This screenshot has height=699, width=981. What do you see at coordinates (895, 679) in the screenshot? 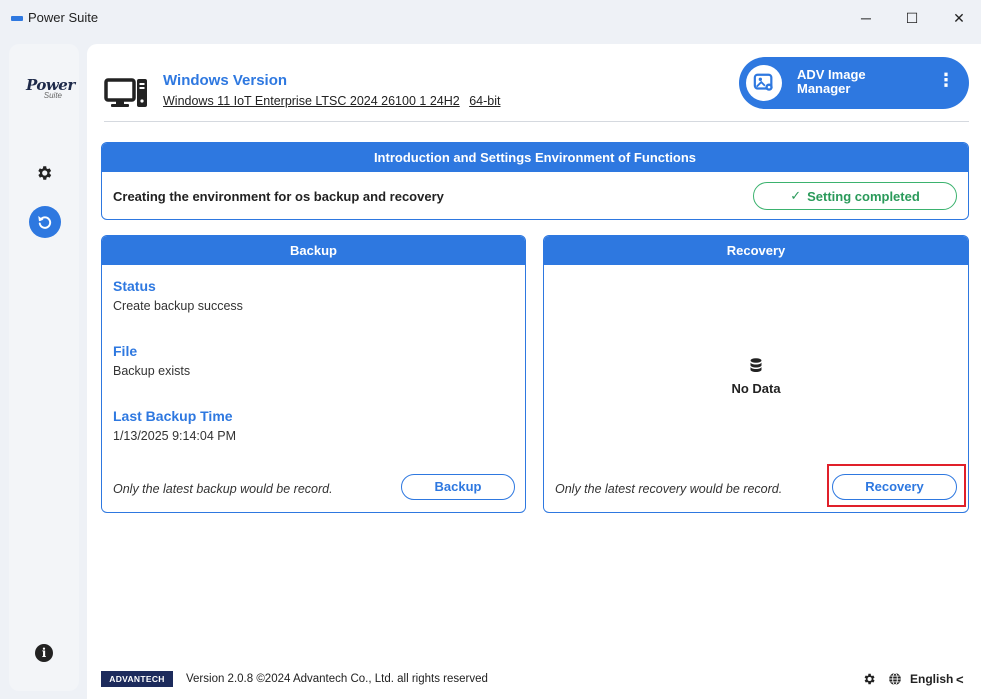
I see `globe-icon` at bounding box center [895, 679].